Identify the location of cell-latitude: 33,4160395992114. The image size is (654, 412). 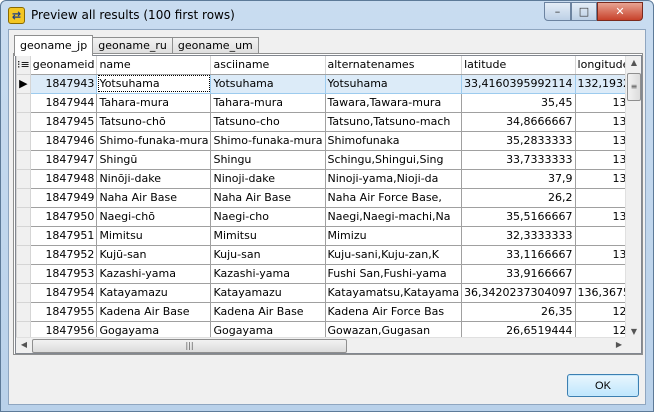
(518, 83).